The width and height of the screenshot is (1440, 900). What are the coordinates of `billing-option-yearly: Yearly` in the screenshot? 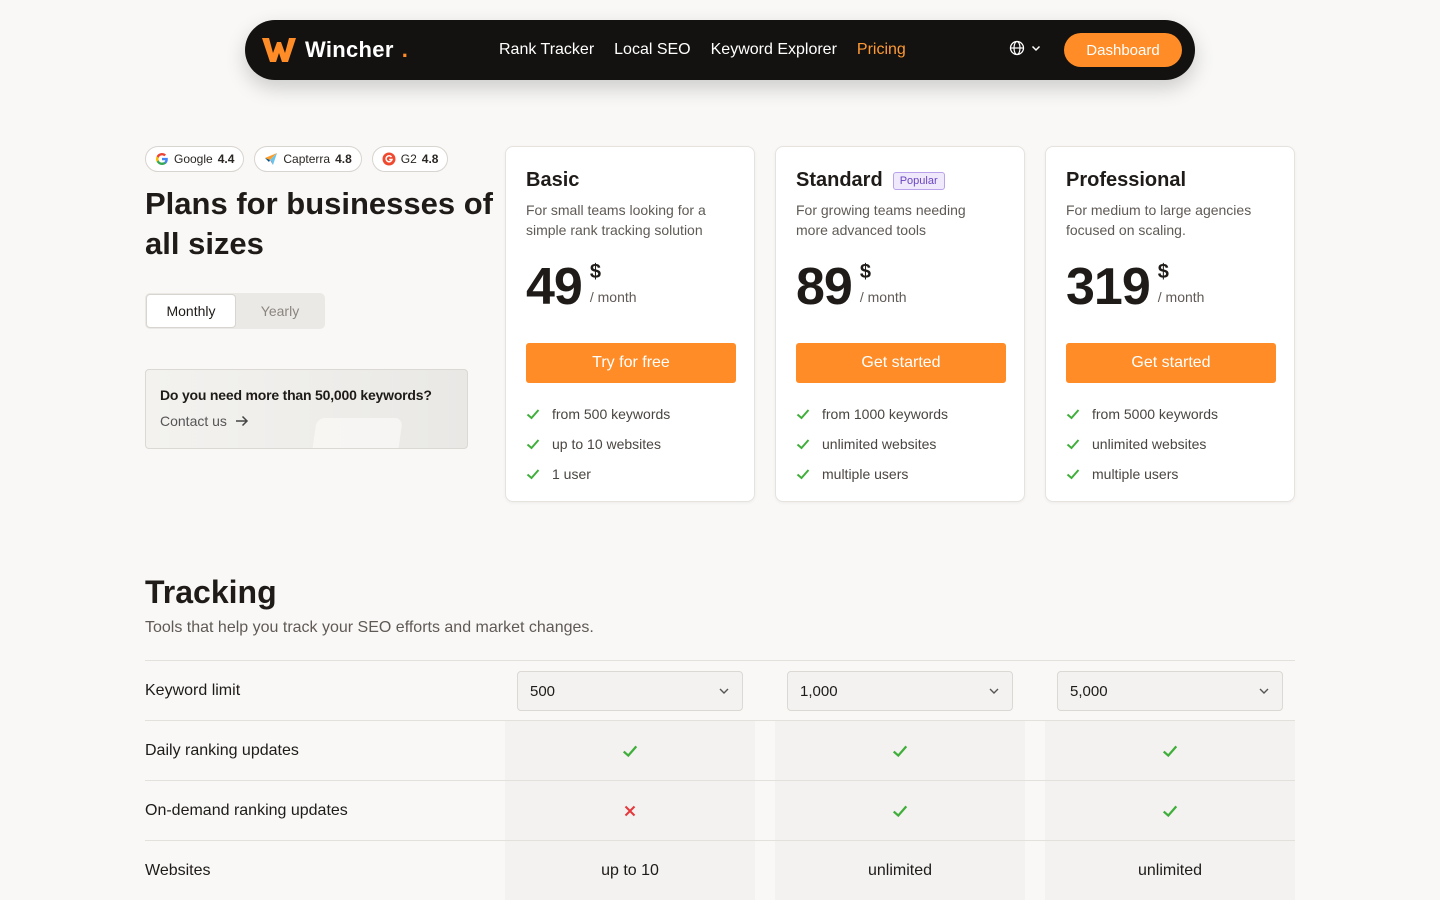 It's located at (280, 311).